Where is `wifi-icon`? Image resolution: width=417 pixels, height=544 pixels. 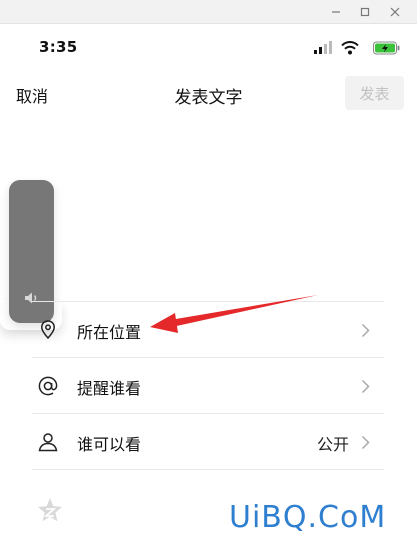
wifi-icon is located at coordinates (350, 49).